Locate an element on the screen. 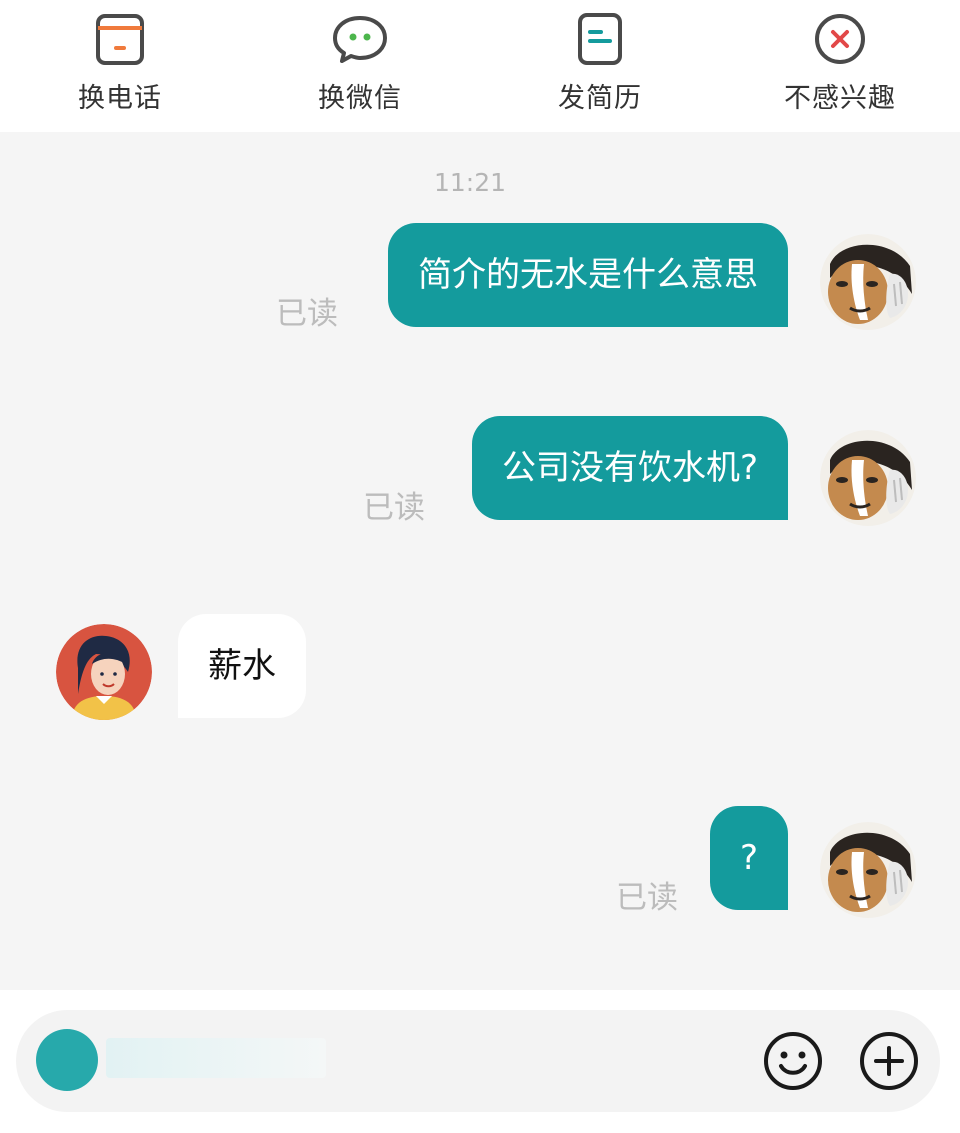  exchange-phone-button: 换电话 is located at coordinates (120, 66).